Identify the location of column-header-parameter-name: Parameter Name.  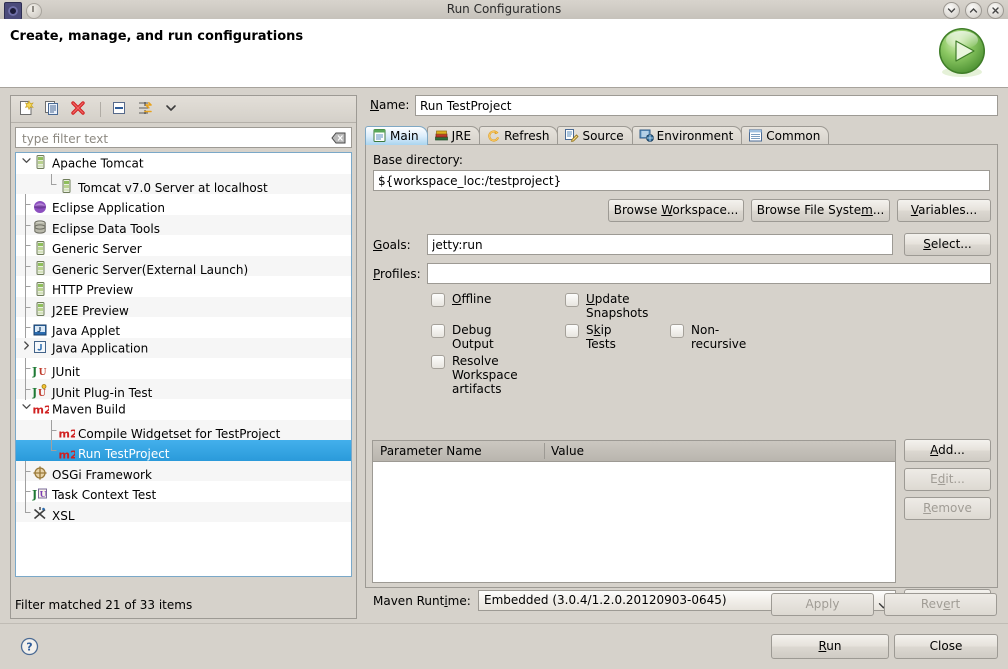
(431, 451).